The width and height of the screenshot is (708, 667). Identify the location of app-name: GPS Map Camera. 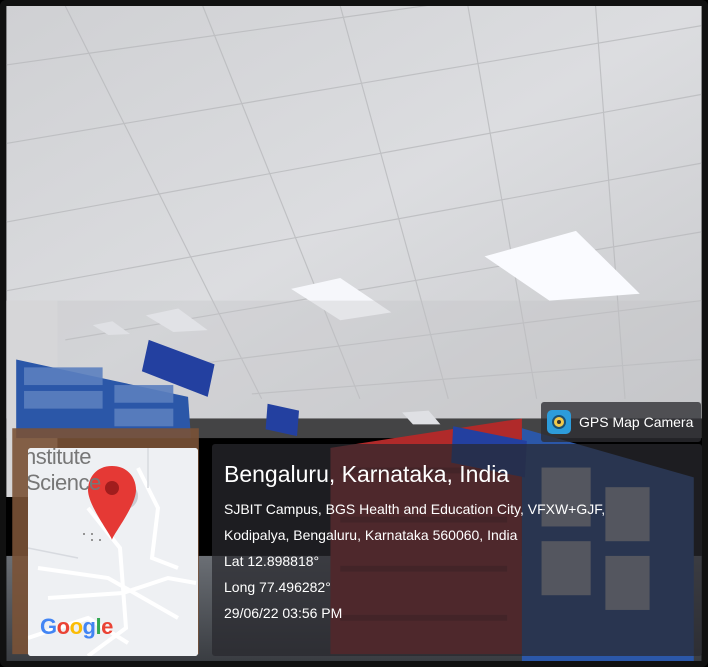
(636, 422).